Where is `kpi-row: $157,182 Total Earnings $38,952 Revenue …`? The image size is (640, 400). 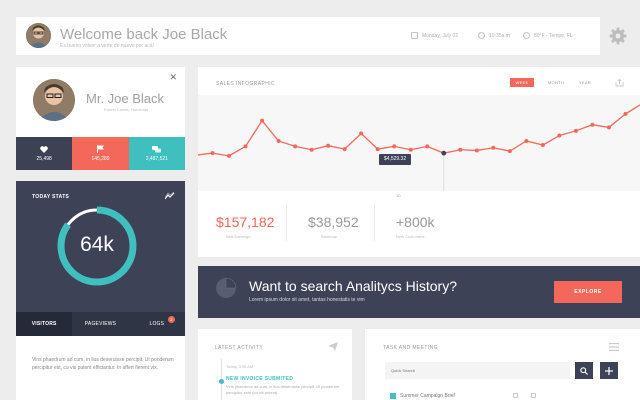 kpi-row: $157,182 Total Earnings $38,952 Revenue … is located at coordinates (419, 230).